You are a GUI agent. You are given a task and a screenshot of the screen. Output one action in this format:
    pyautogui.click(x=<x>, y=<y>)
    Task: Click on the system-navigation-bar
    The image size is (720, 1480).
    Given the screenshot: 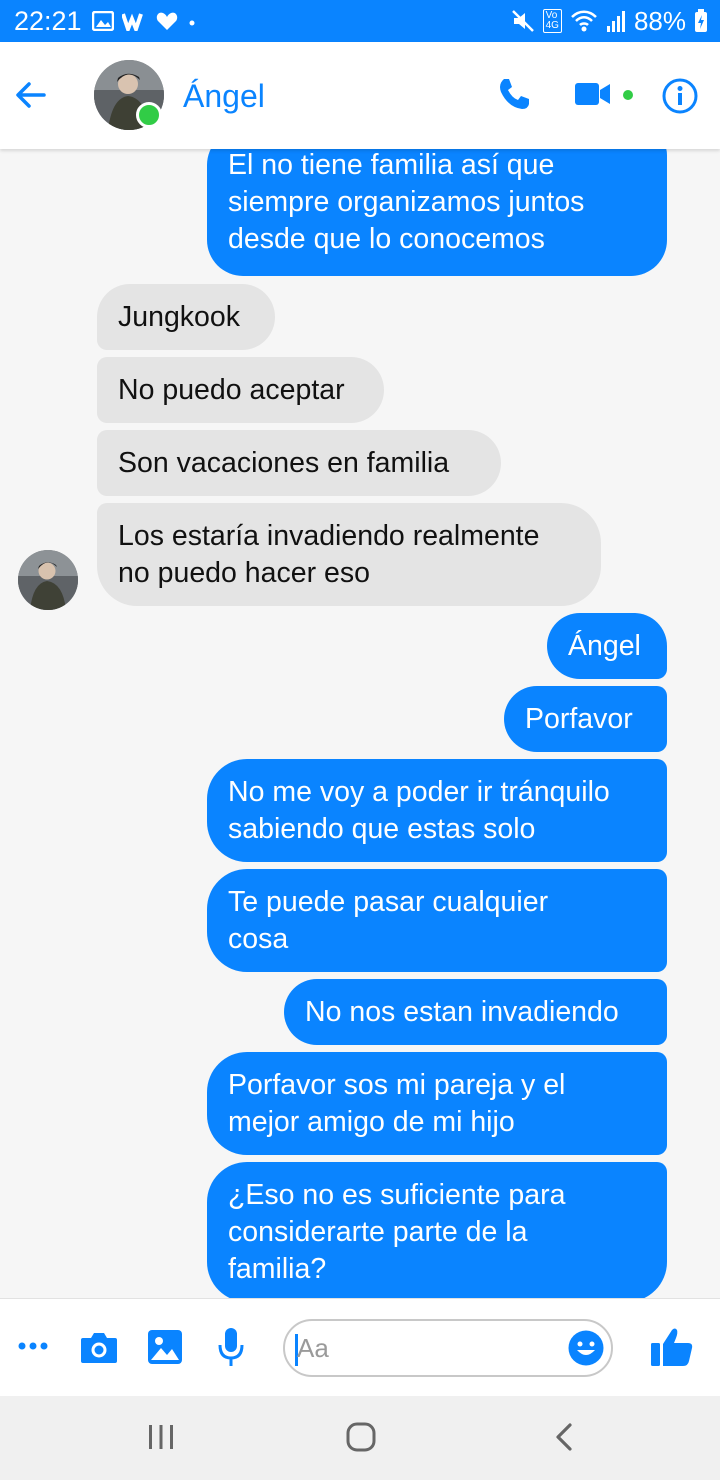 What is the action you would take?
    pyautogui.click(x=360, y=1438)
    